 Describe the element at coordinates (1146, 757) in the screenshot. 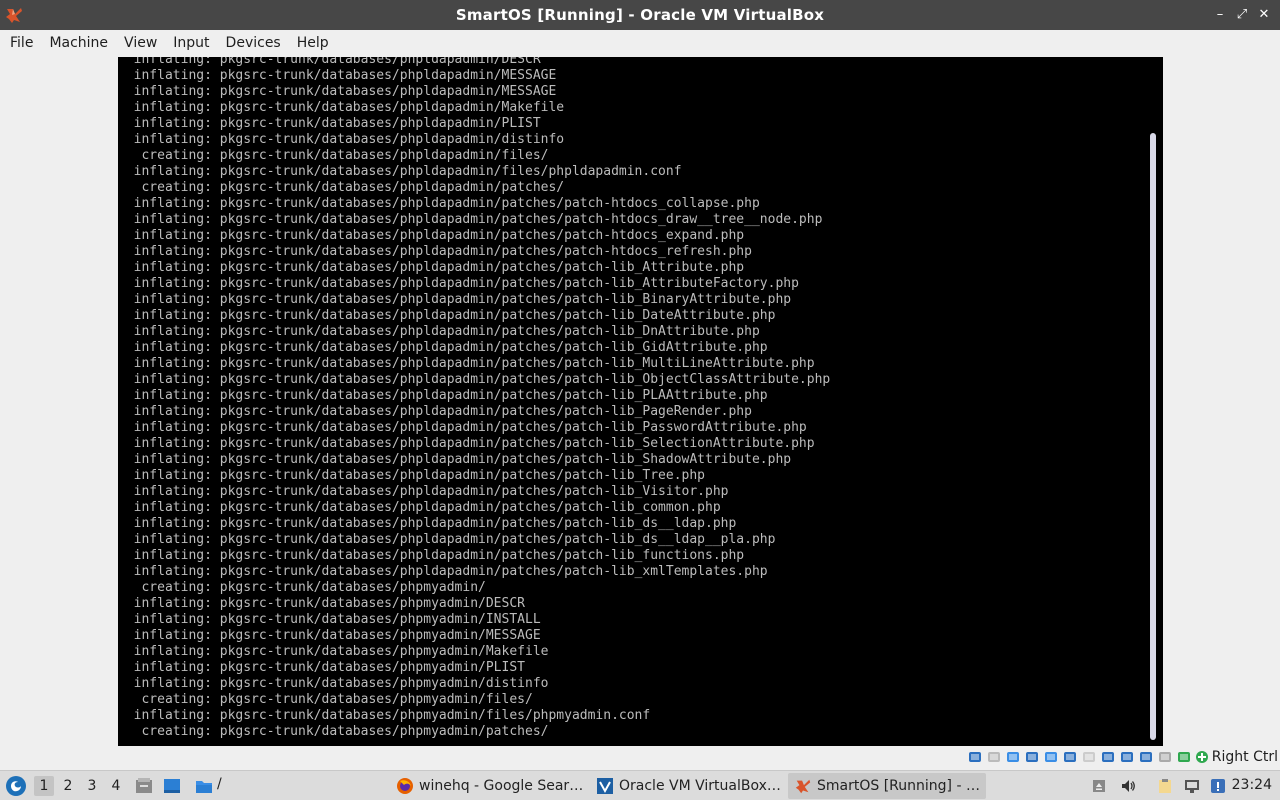

I see `recording-icon` at that location.